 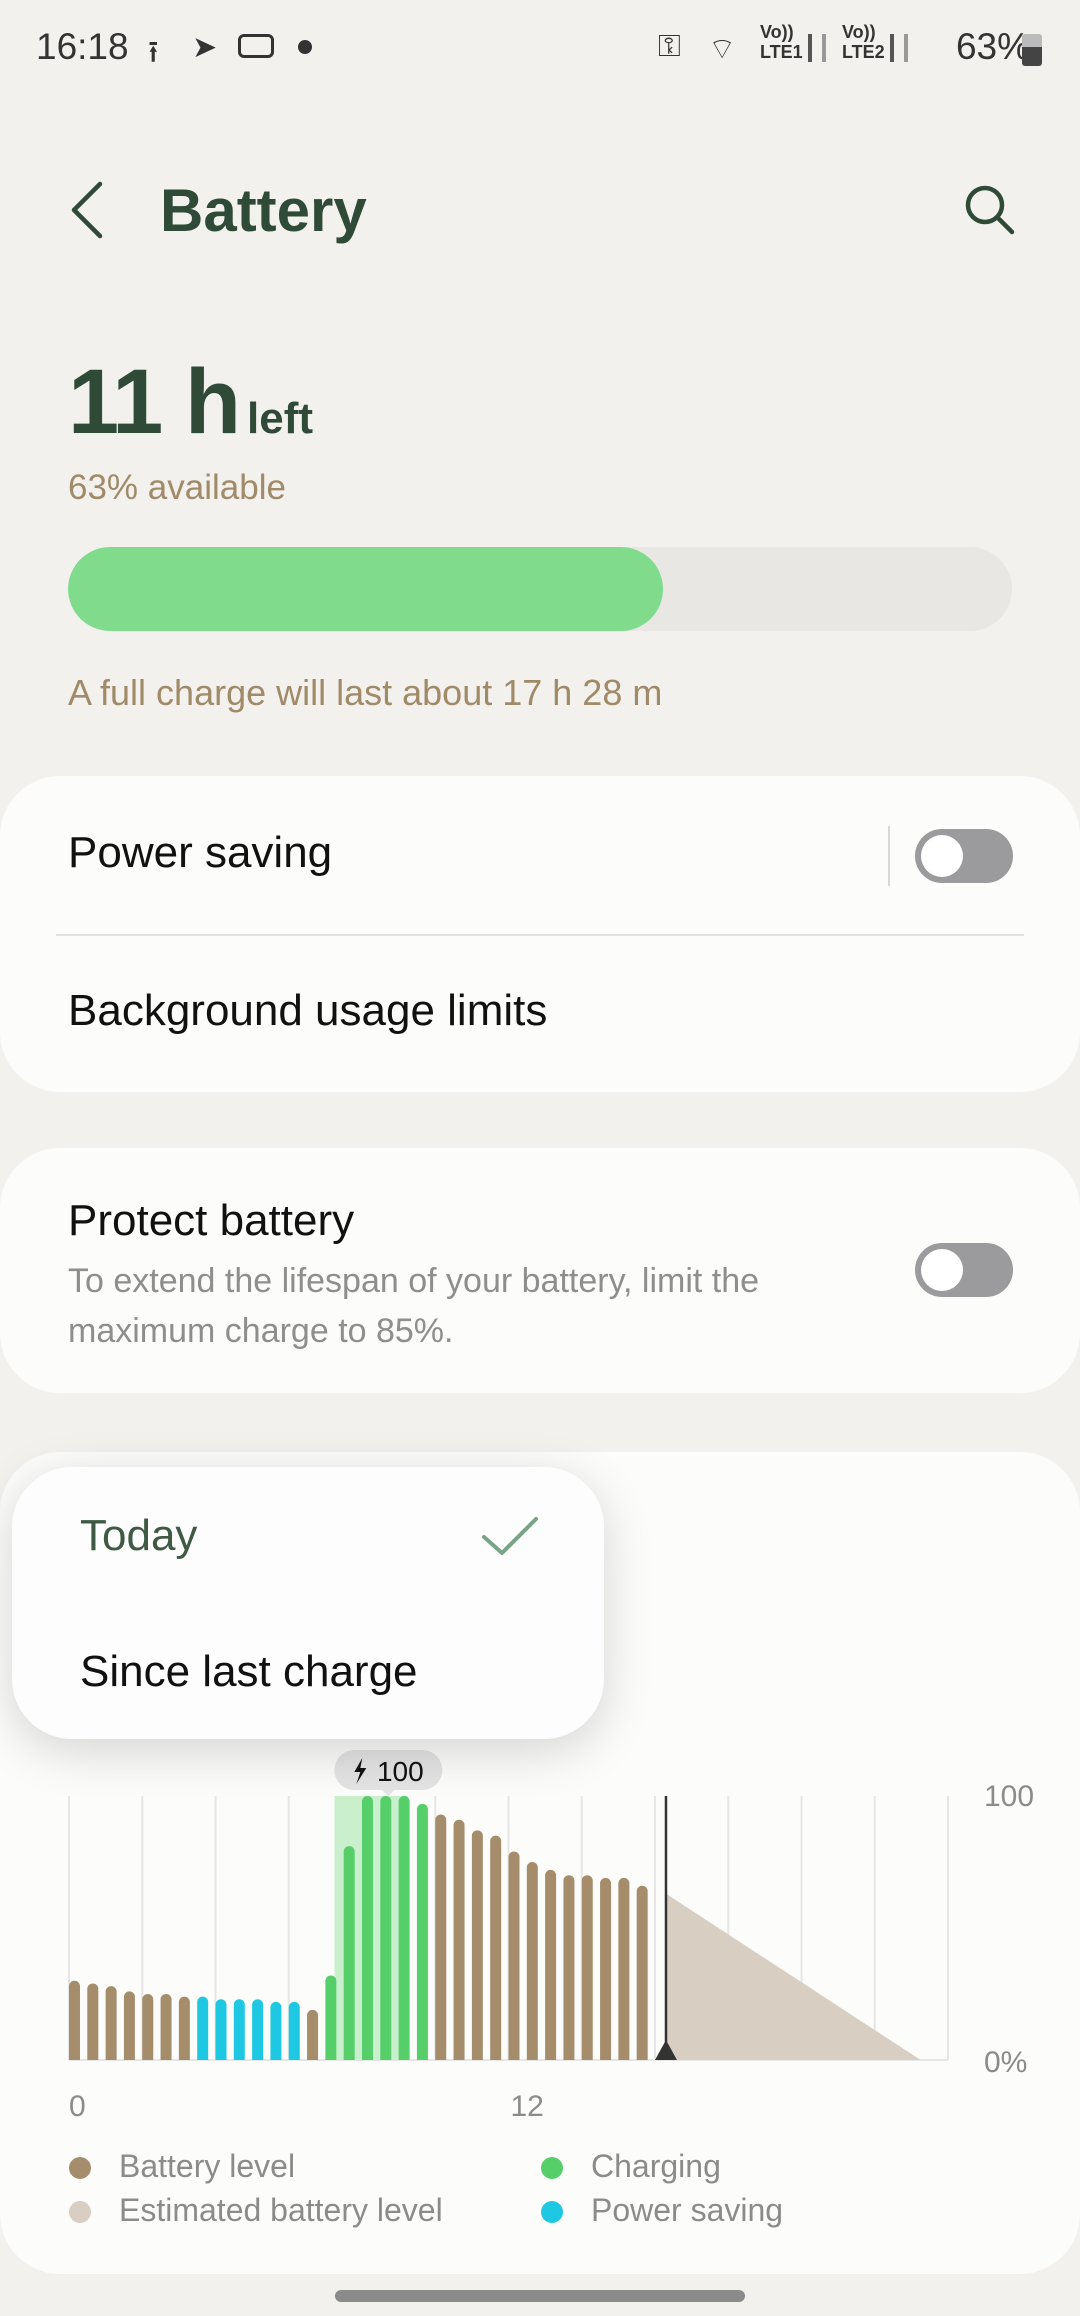 I want to click on battery-level-bar, so click(x=540, y=589).